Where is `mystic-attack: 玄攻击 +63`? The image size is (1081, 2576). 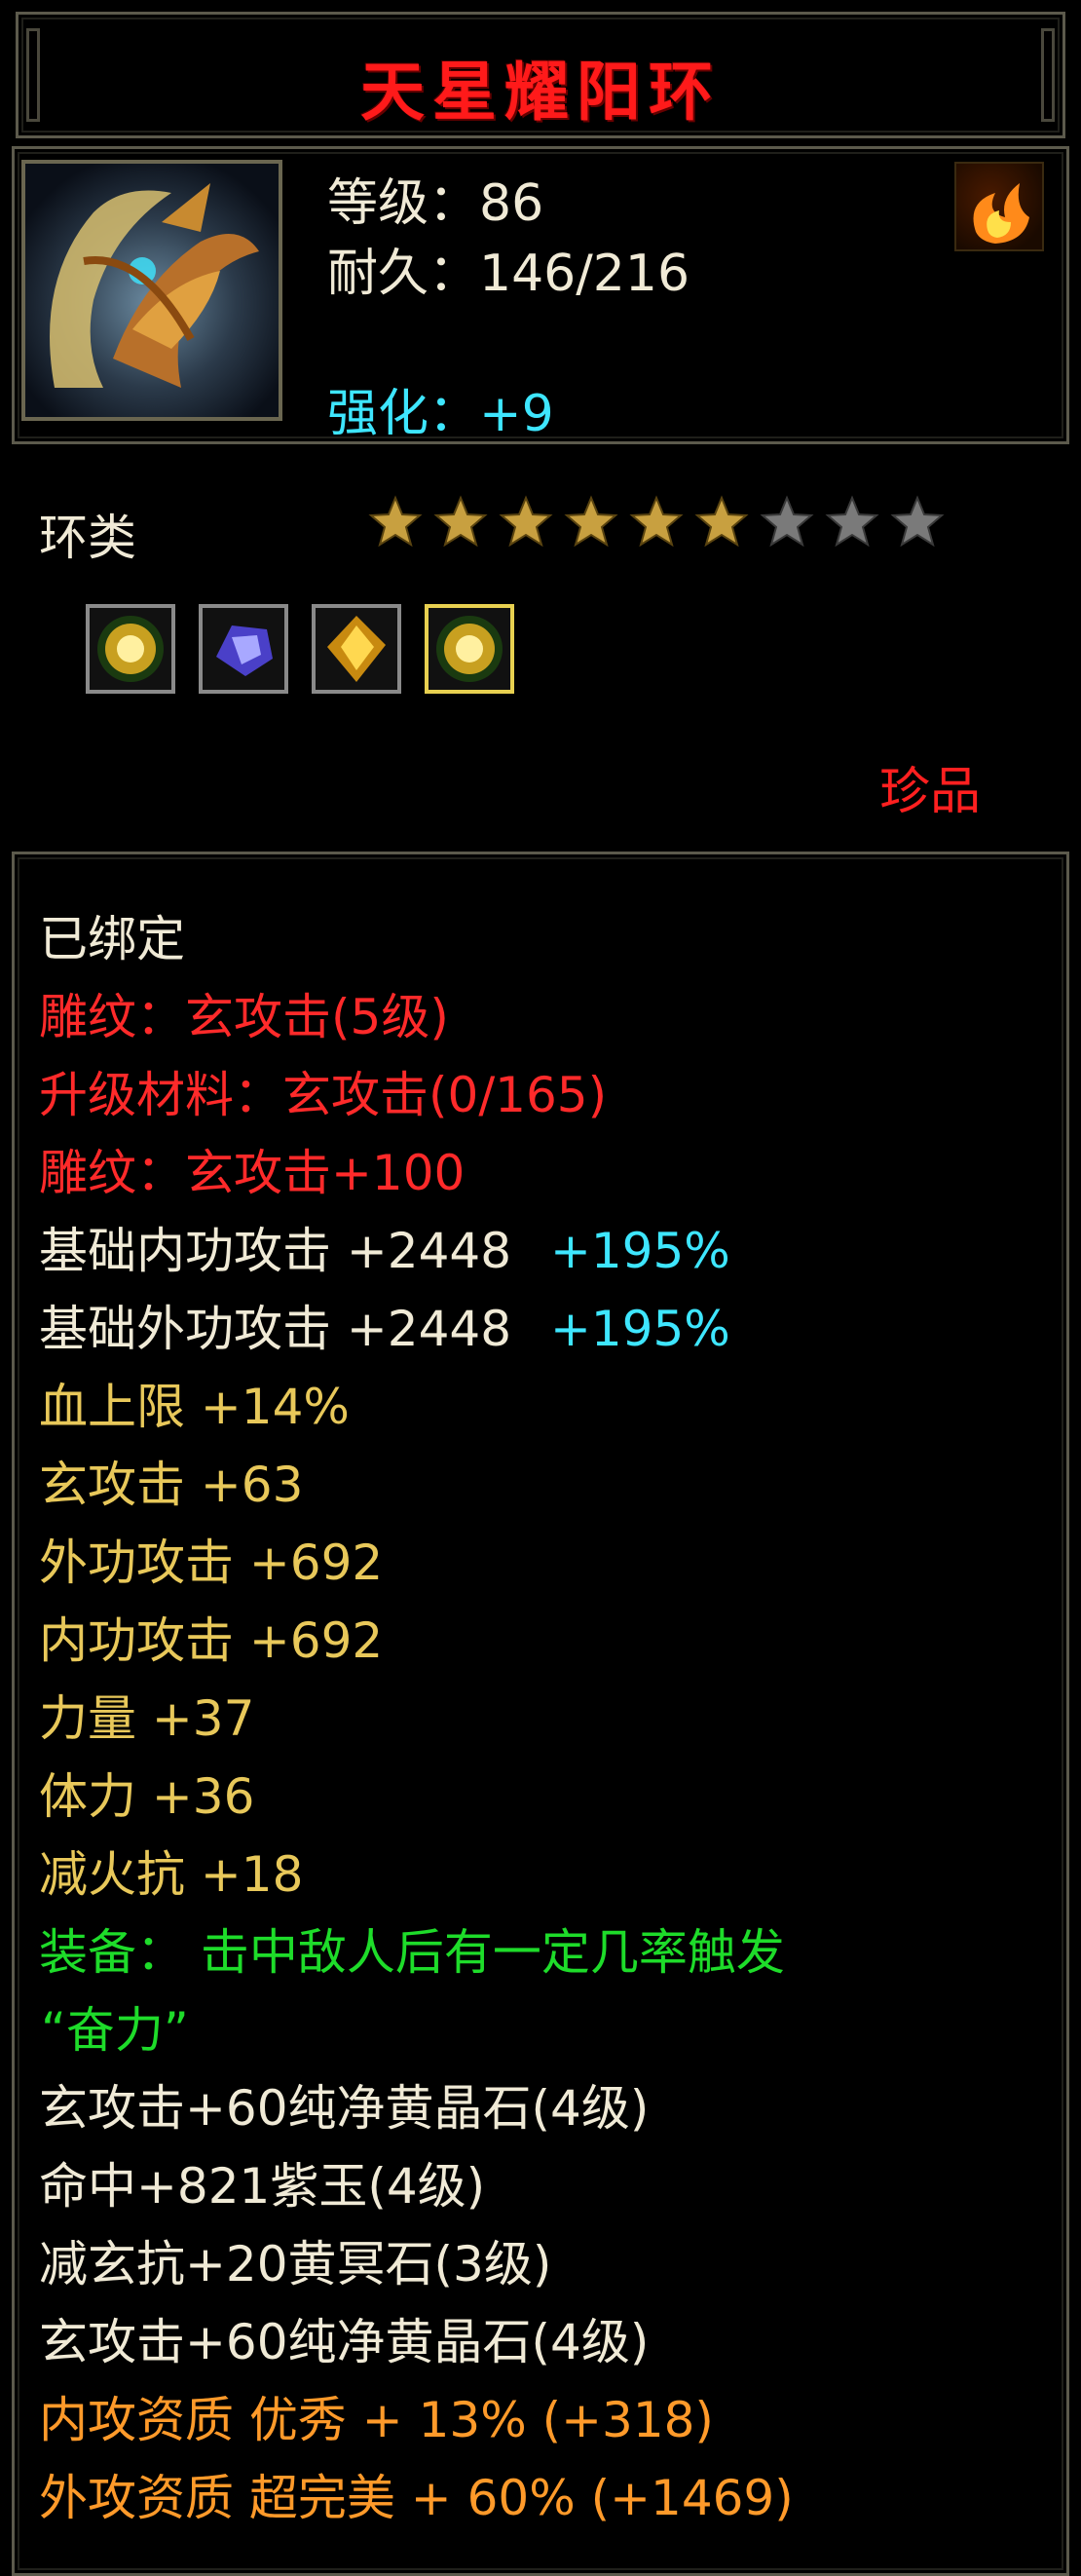 mystic-attack: 玄攻击 +63 is located at coordinates (171, 1485).